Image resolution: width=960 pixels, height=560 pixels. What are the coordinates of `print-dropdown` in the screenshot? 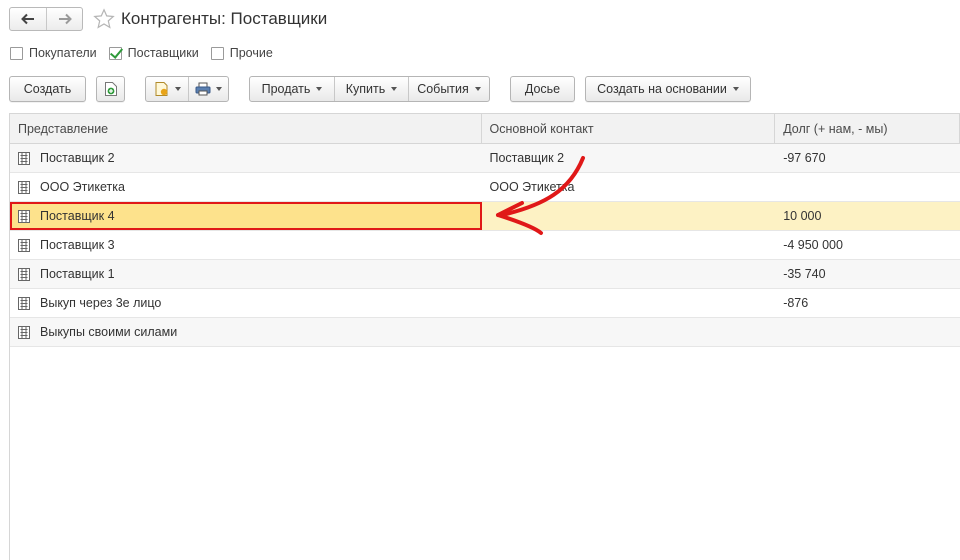 It's located at (208, 89).